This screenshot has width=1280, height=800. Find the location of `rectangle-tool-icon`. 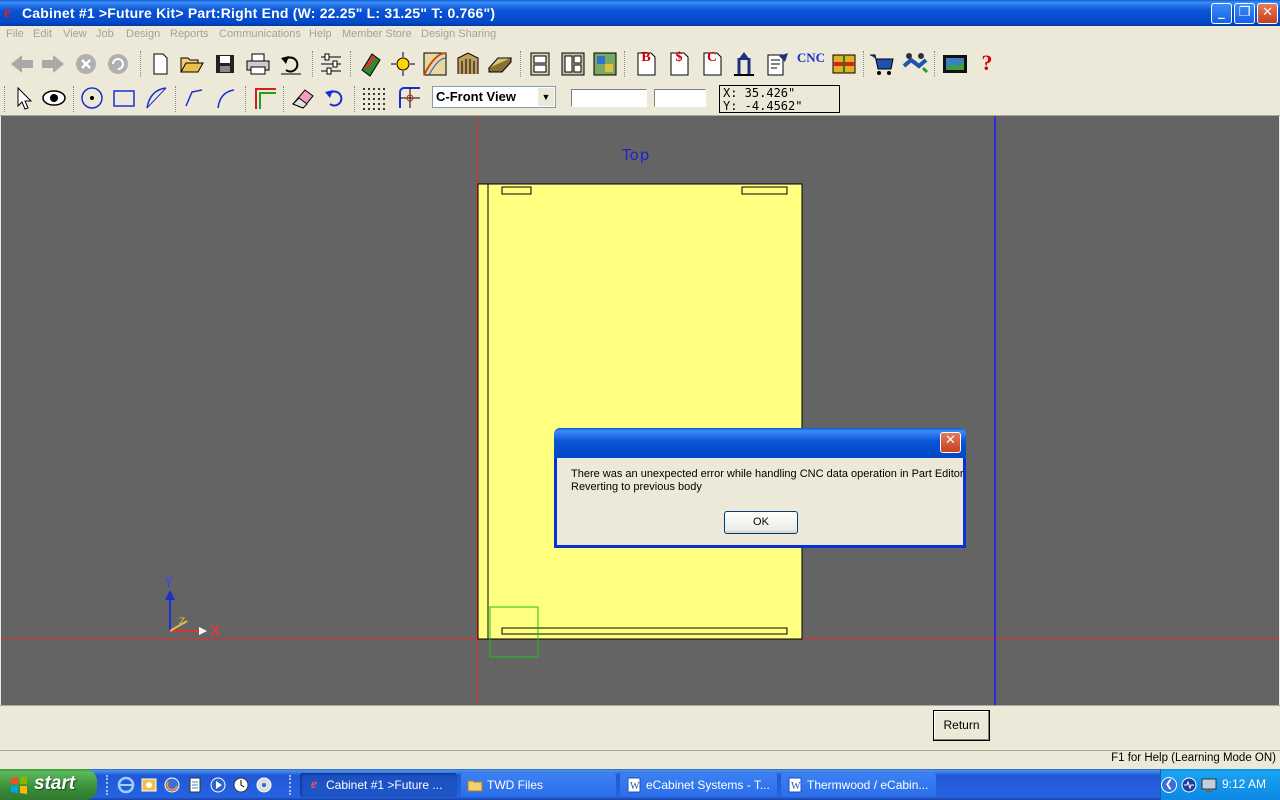

rectangle-tool-icon is located at coordinates (124, 98).